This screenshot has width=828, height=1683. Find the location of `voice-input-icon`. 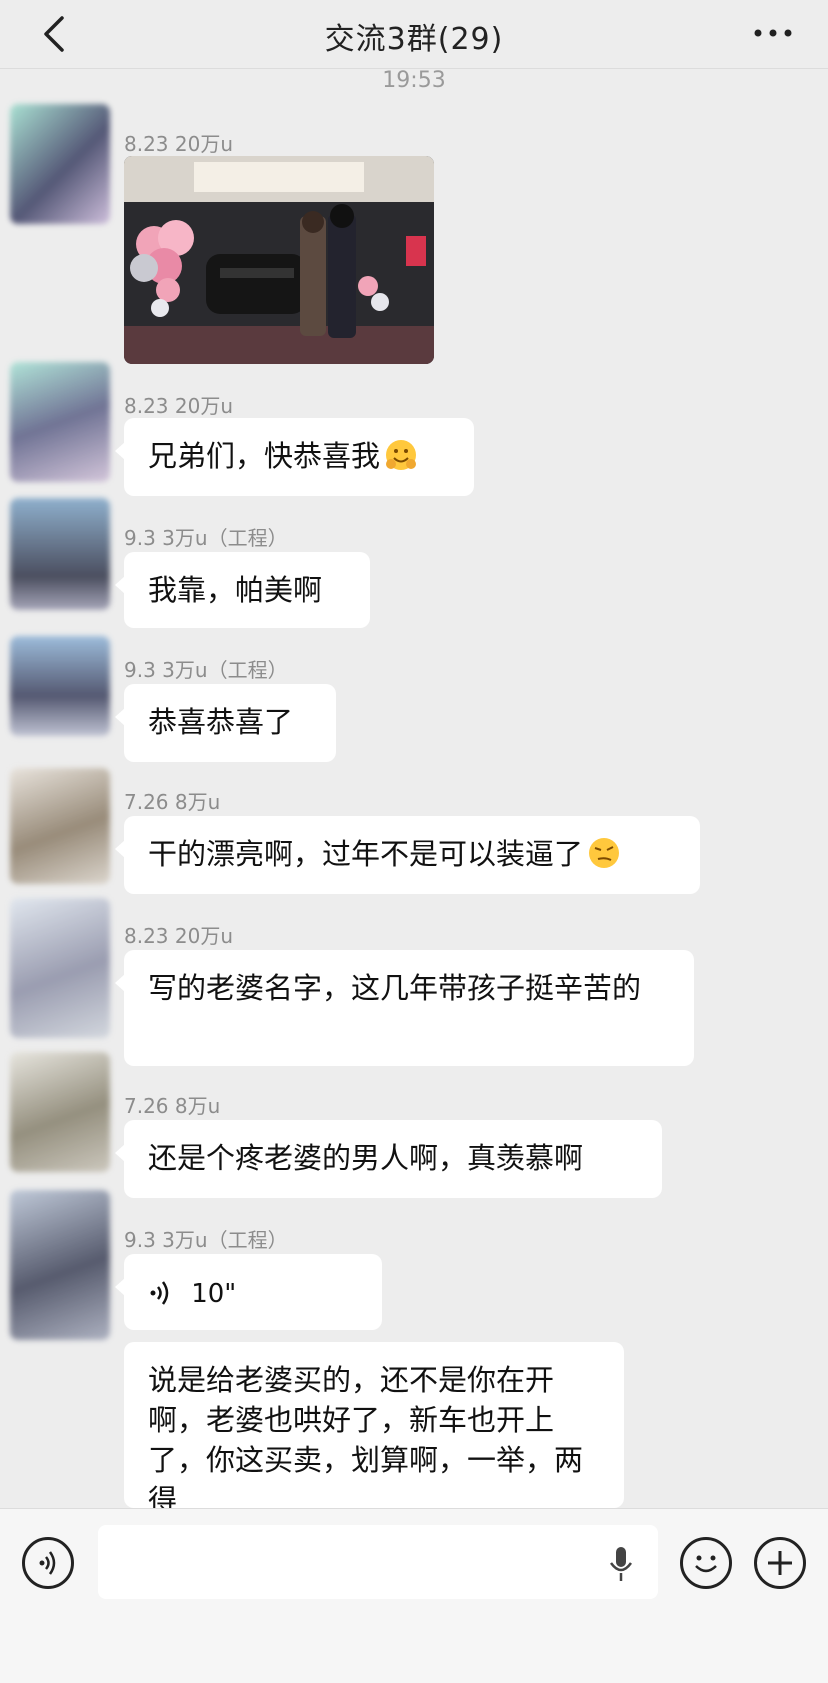

voice-input-icon is located at coordinates (48, 1563).